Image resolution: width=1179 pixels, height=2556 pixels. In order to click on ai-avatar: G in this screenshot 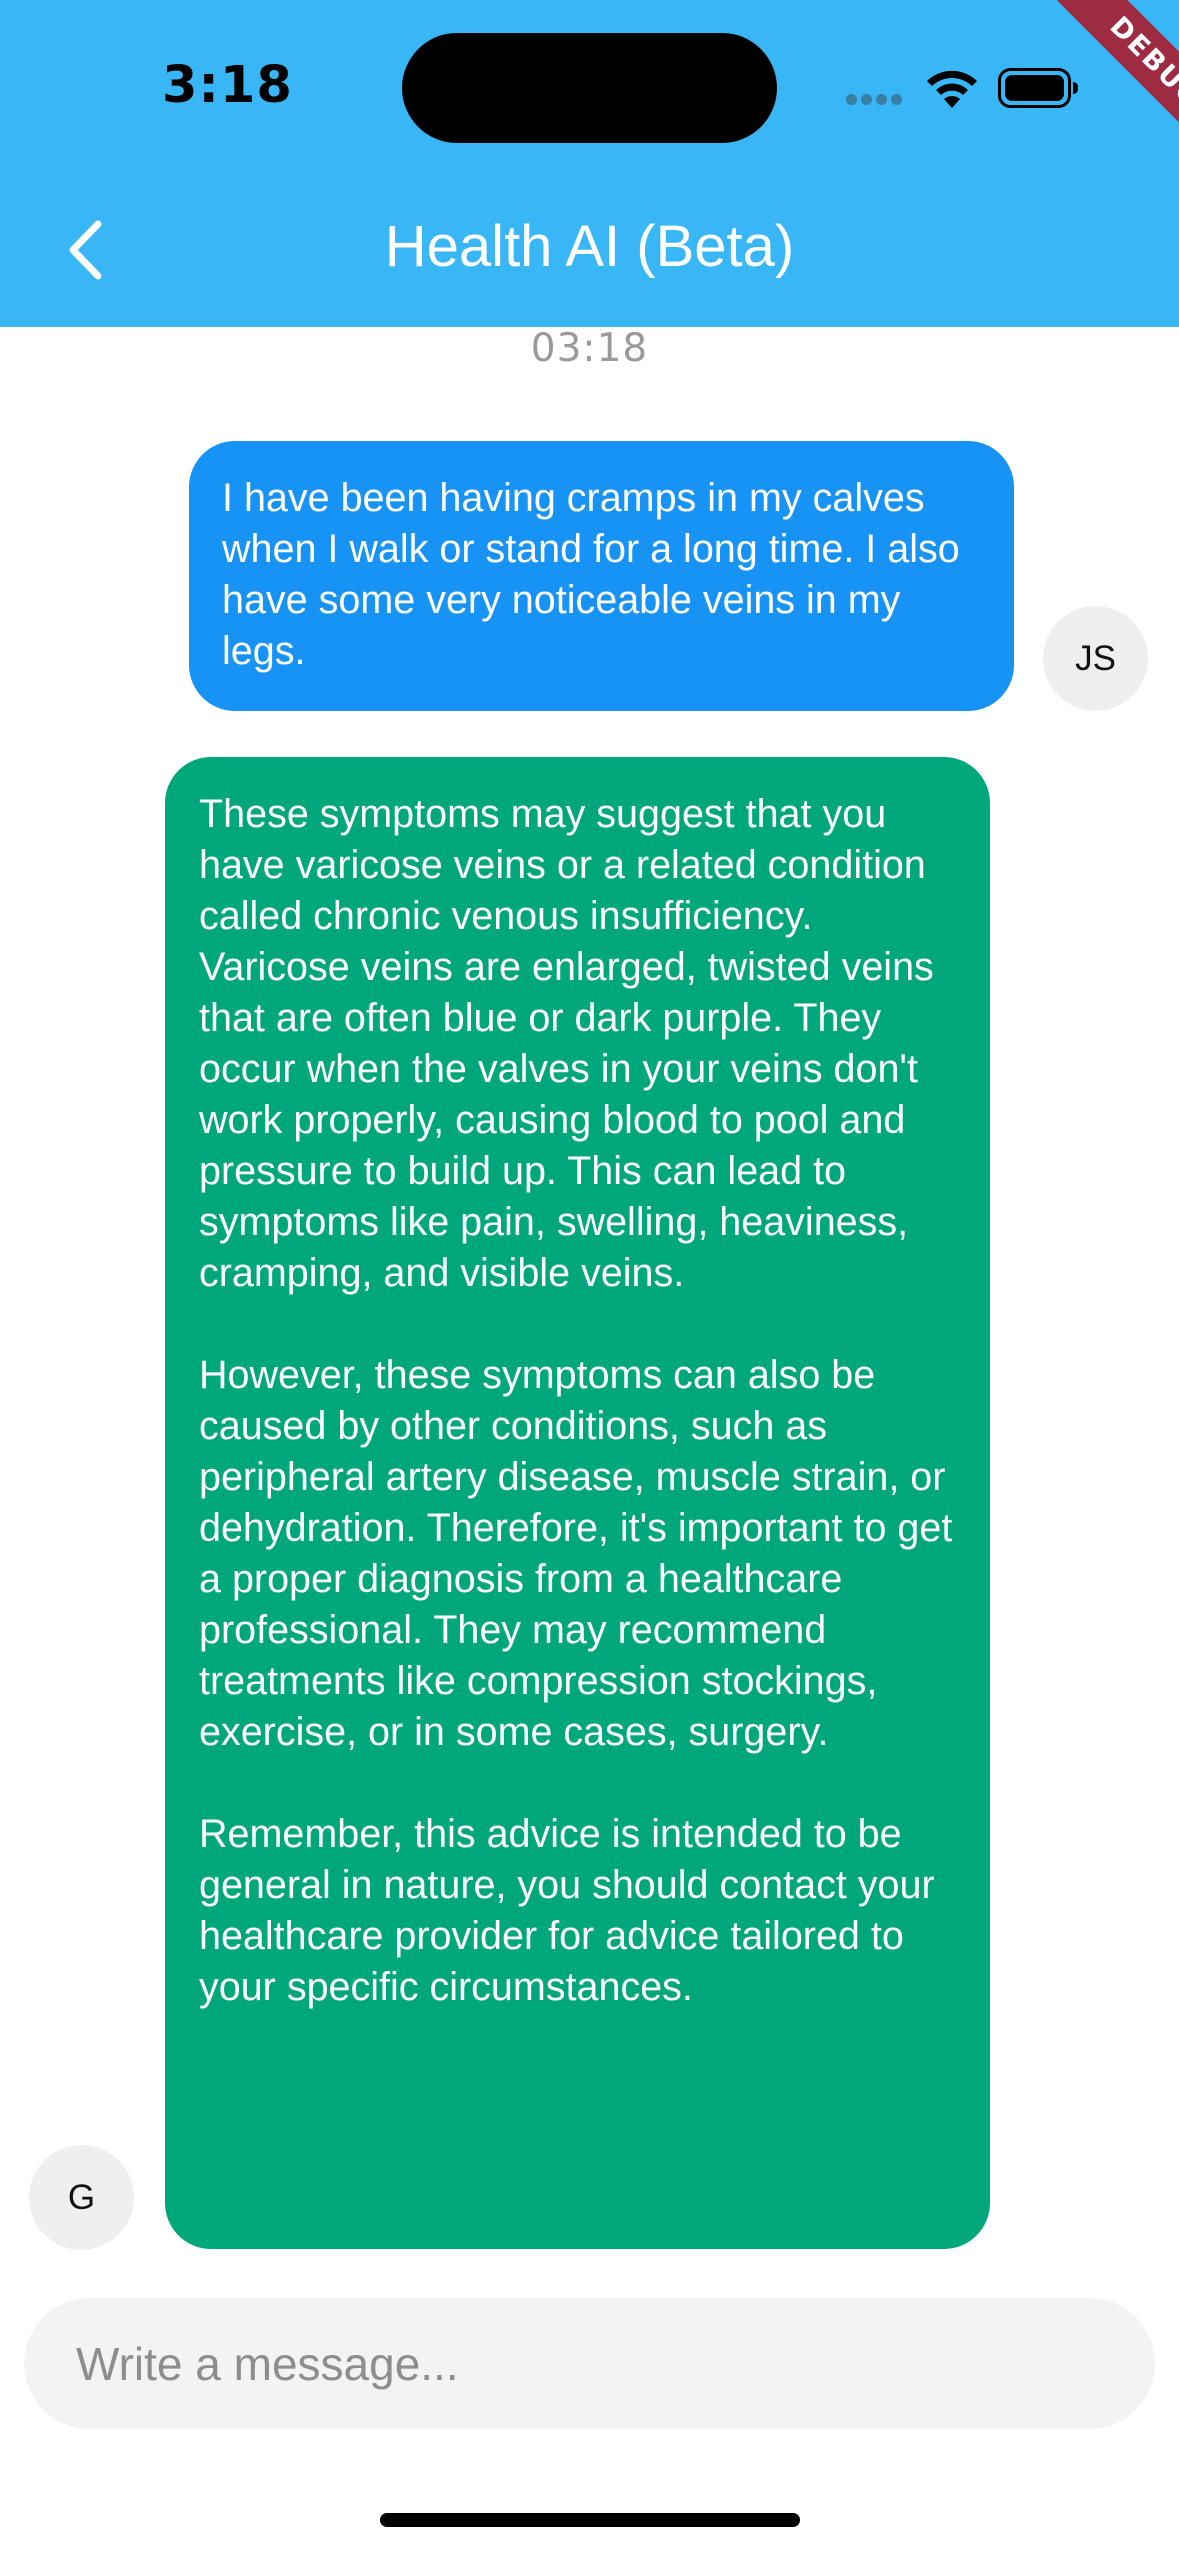, I will do `click(81, 2197)`.